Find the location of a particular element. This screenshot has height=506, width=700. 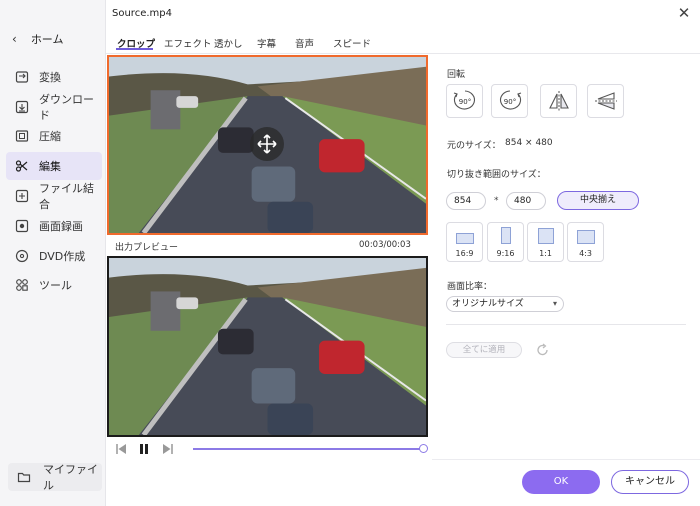

active-tab-indicator is located at coordinates (134, 49).